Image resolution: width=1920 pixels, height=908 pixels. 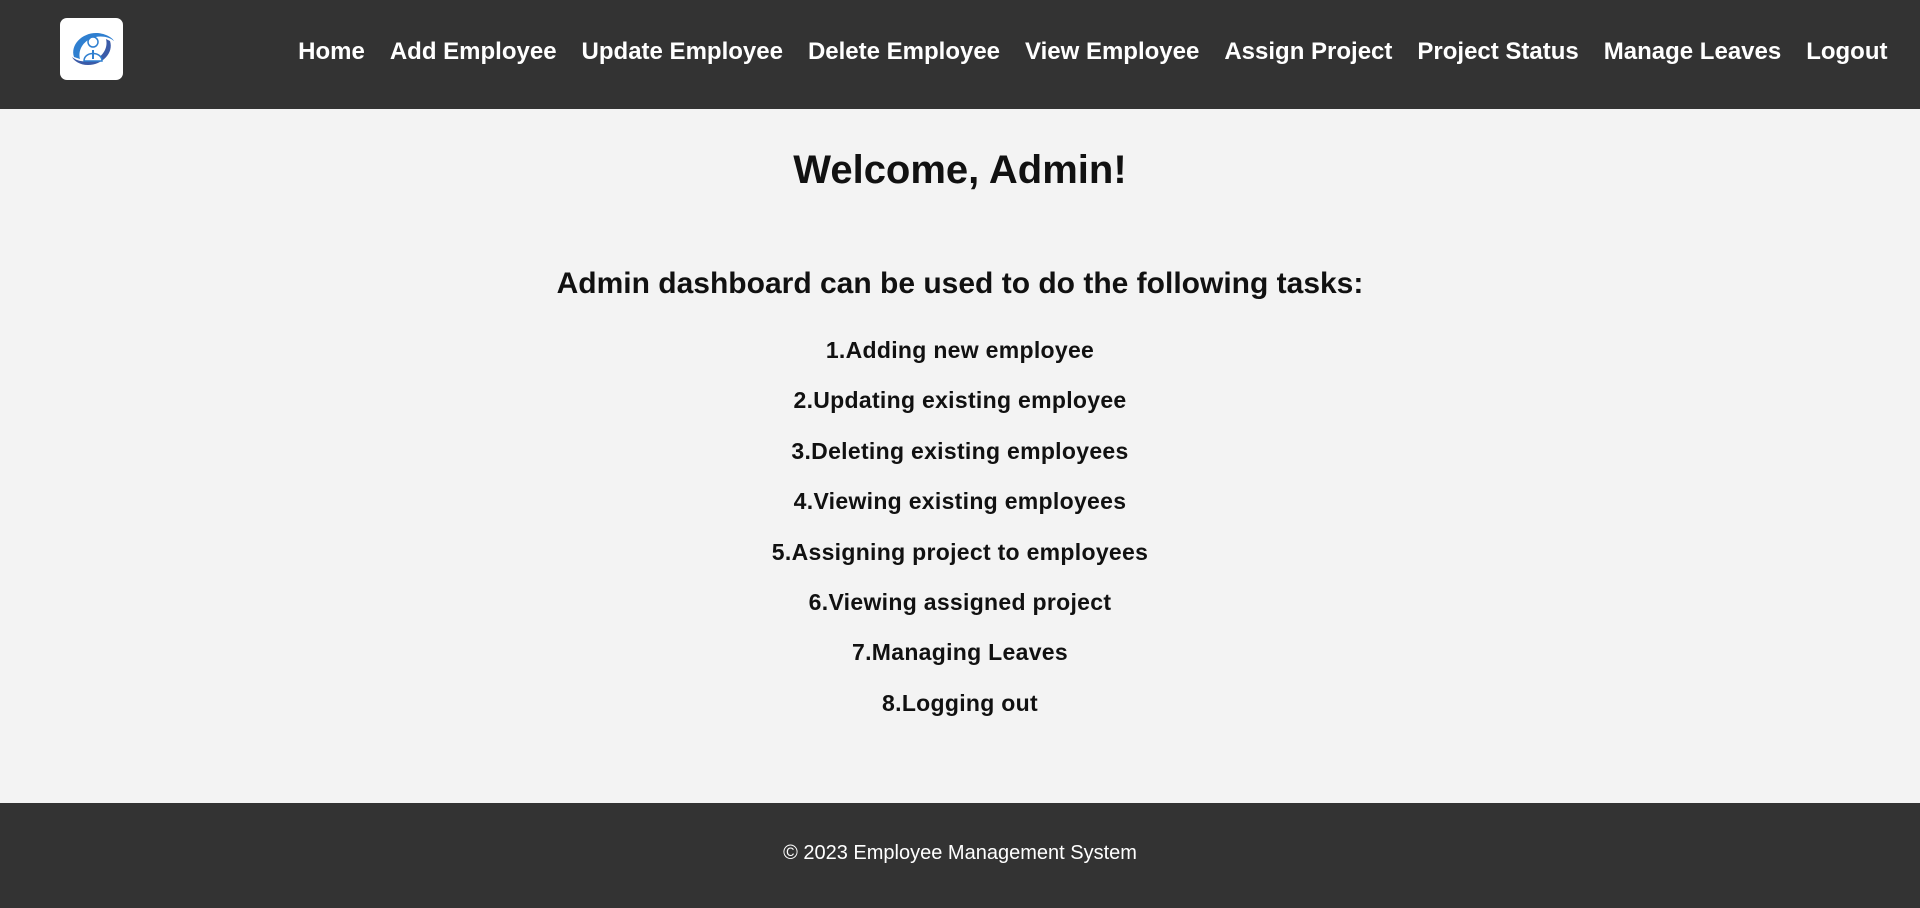 I want to click on nav-manage-leaves-link: Manage Leaves, so click(x=1692, y=52).